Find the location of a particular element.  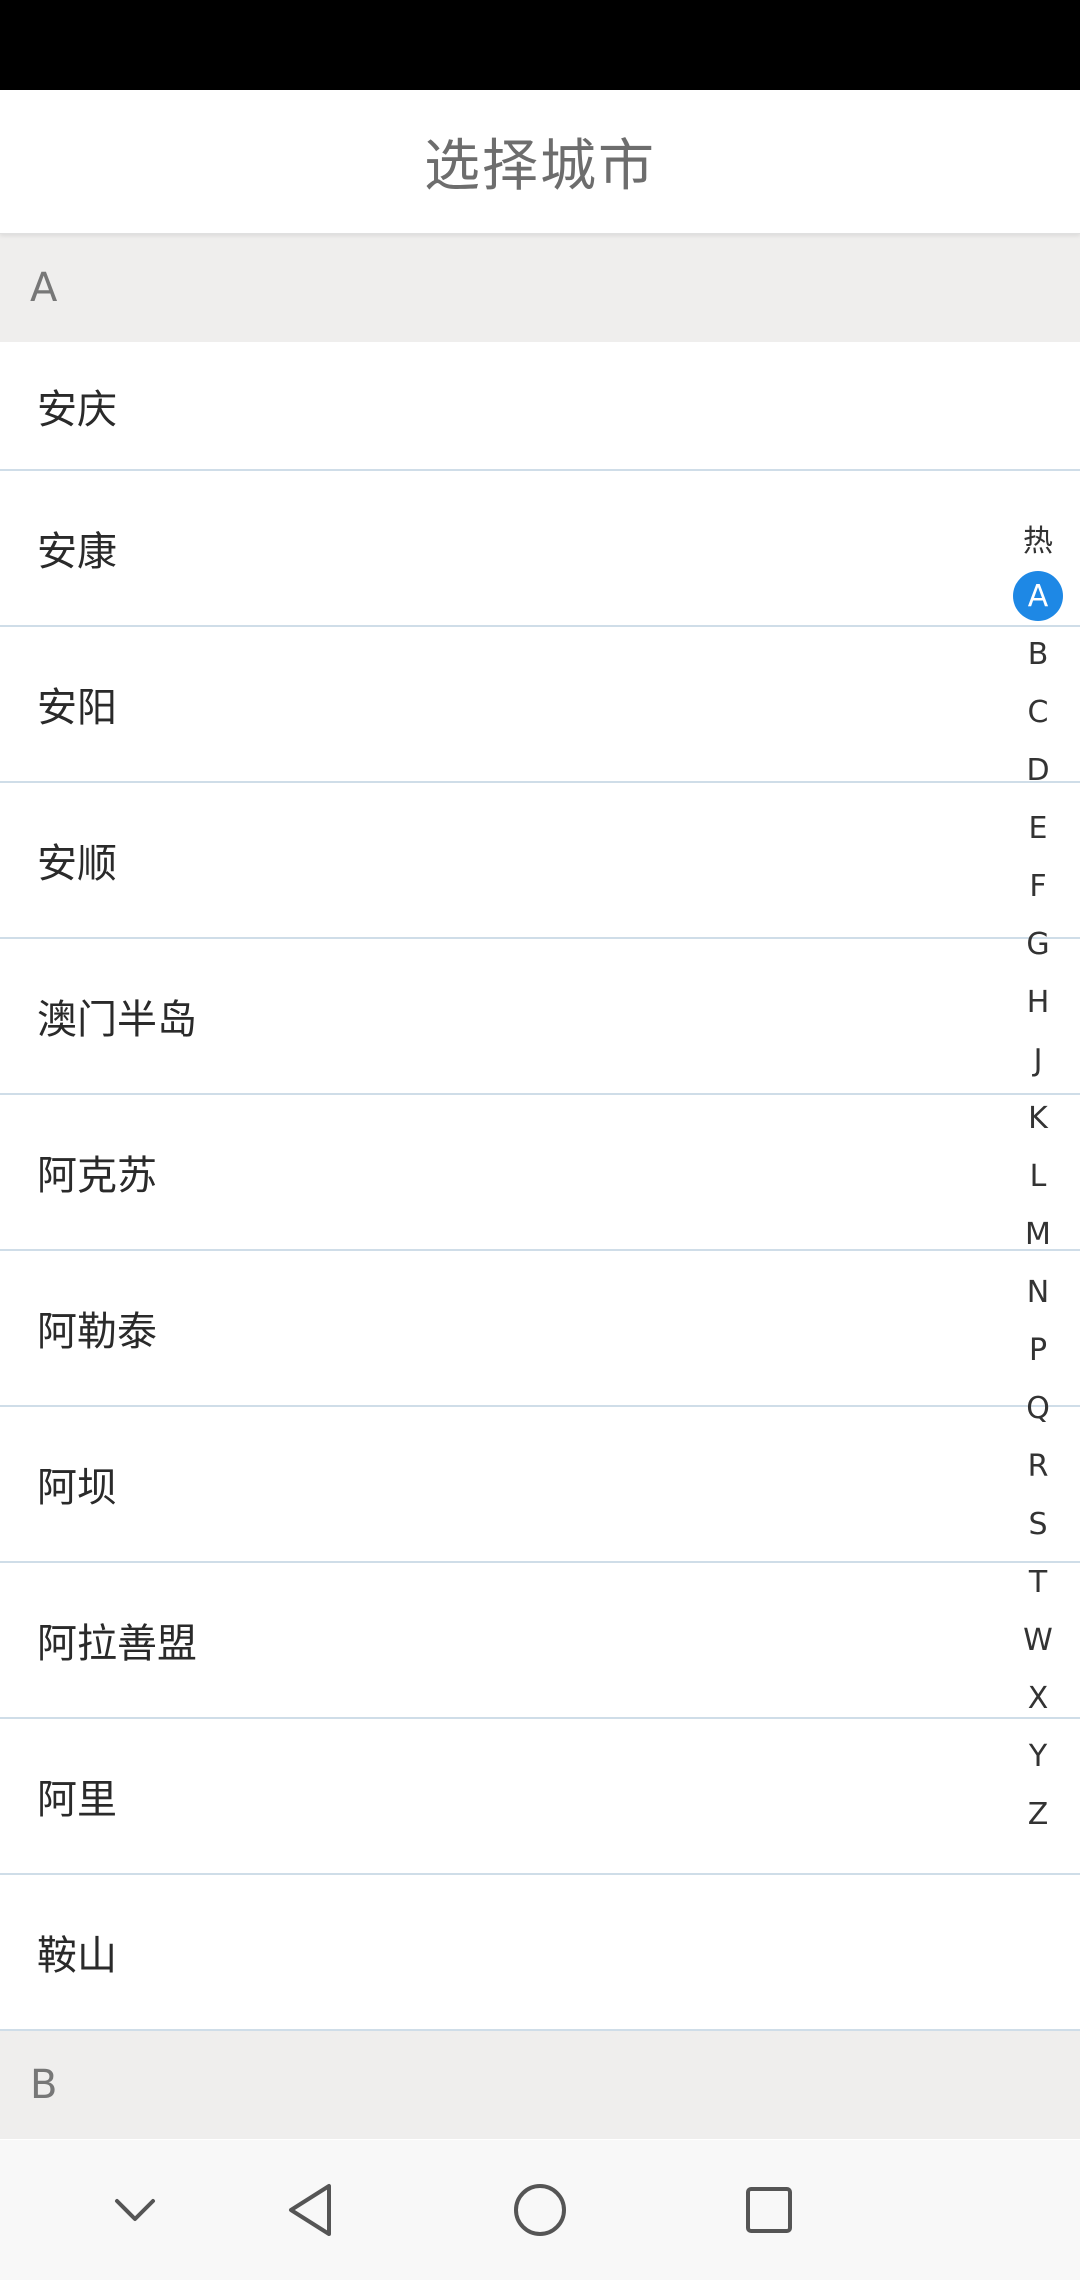

section-header-b: B is located at coordinates (540, 2085).